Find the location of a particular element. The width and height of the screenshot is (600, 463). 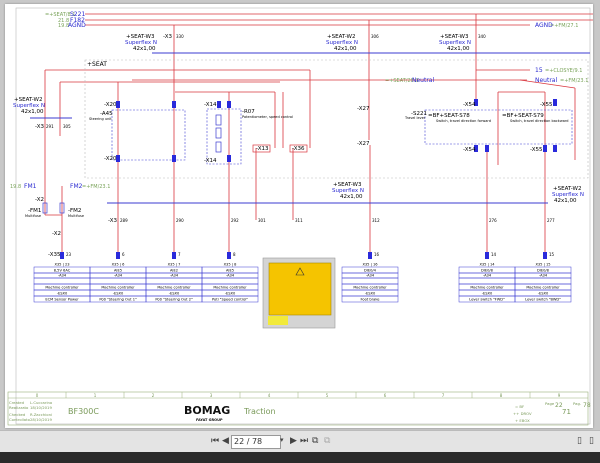

svg-text: -X36 is located at coordinates (298, 149).